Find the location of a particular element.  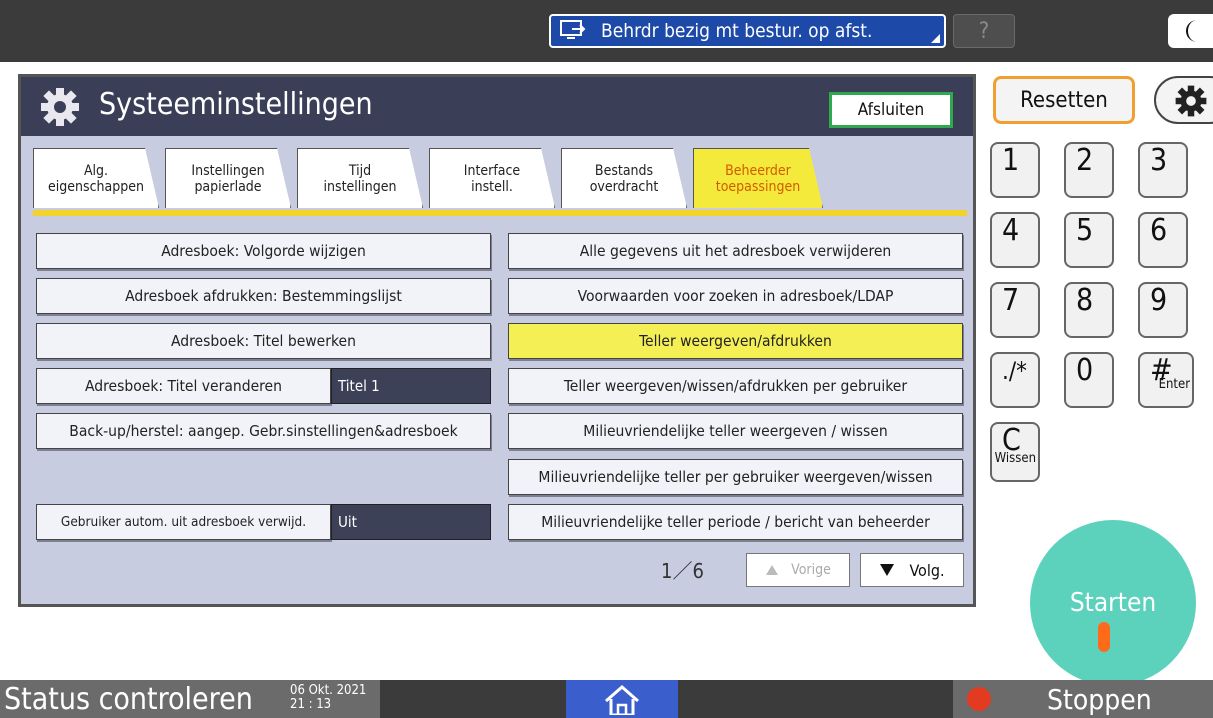

panel-title-bar: Systeeminstellingen Afsluiten is located at coordinates (497, 106).